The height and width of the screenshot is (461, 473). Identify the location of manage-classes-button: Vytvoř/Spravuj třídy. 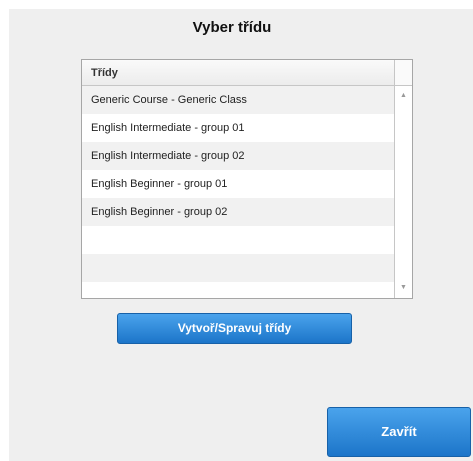
(234, 328).